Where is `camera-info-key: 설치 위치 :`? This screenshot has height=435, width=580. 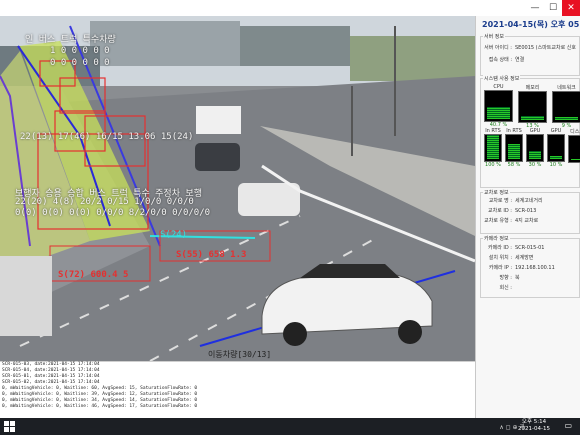 camera-info-key: 설치 위치 : is located at coordinates (500, 258).